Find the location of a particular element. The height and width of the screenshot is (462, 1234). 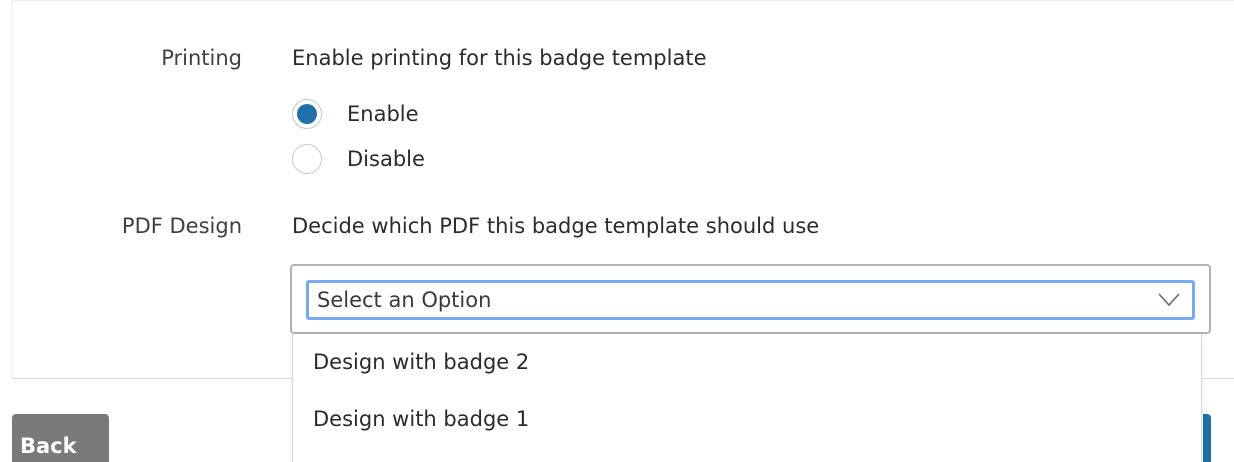

chevron-down-icon is located at coordinates (1169, 300).